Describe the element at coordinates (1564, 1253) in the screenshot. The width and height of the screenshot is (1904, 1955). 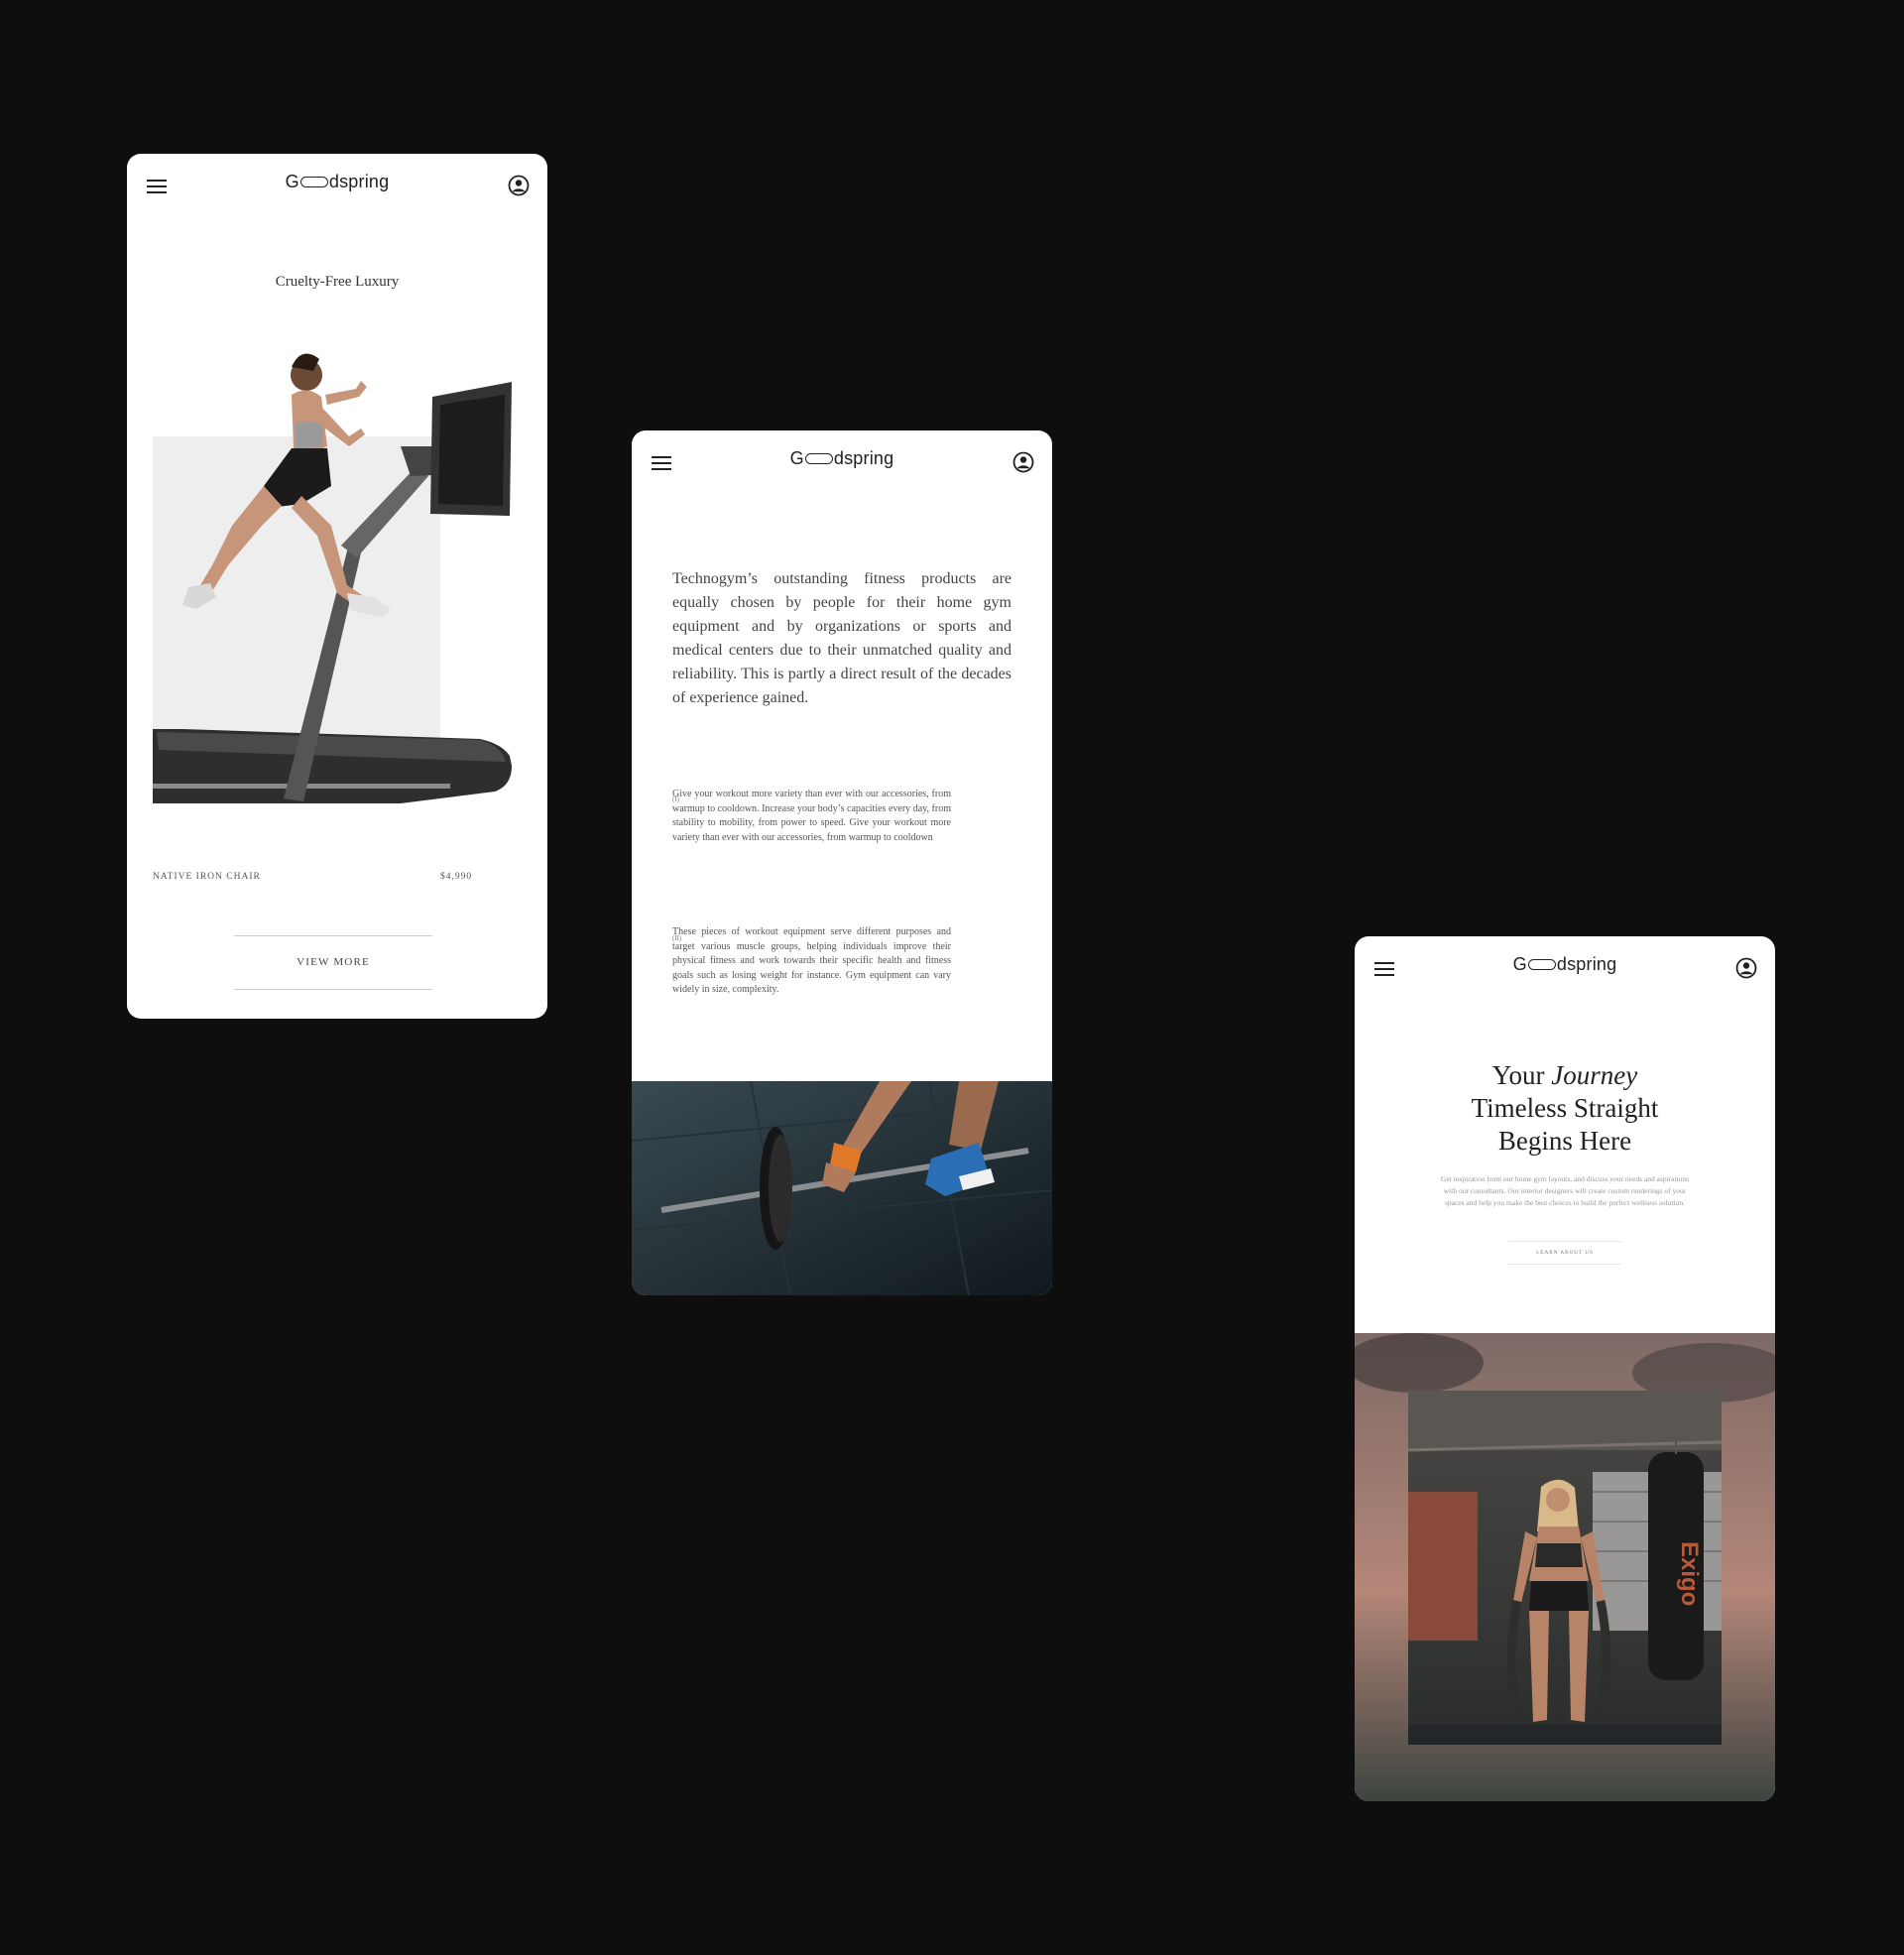
I see `learn-about-us-button: LEARN ABOUT US` at that location.